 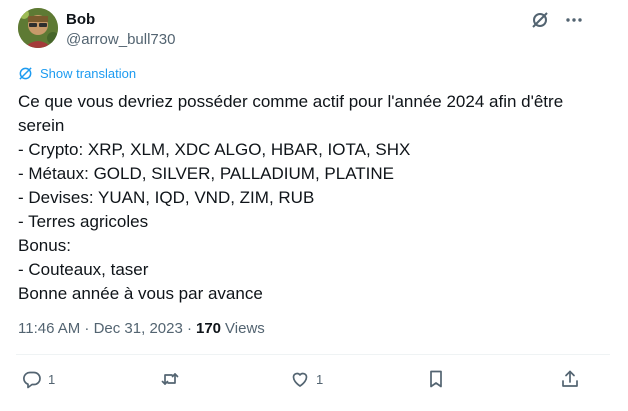 What do you see at coordinates (41, 125) in the screenshot?
I see `tweet-line: serein` at bounding box center [41, 125].